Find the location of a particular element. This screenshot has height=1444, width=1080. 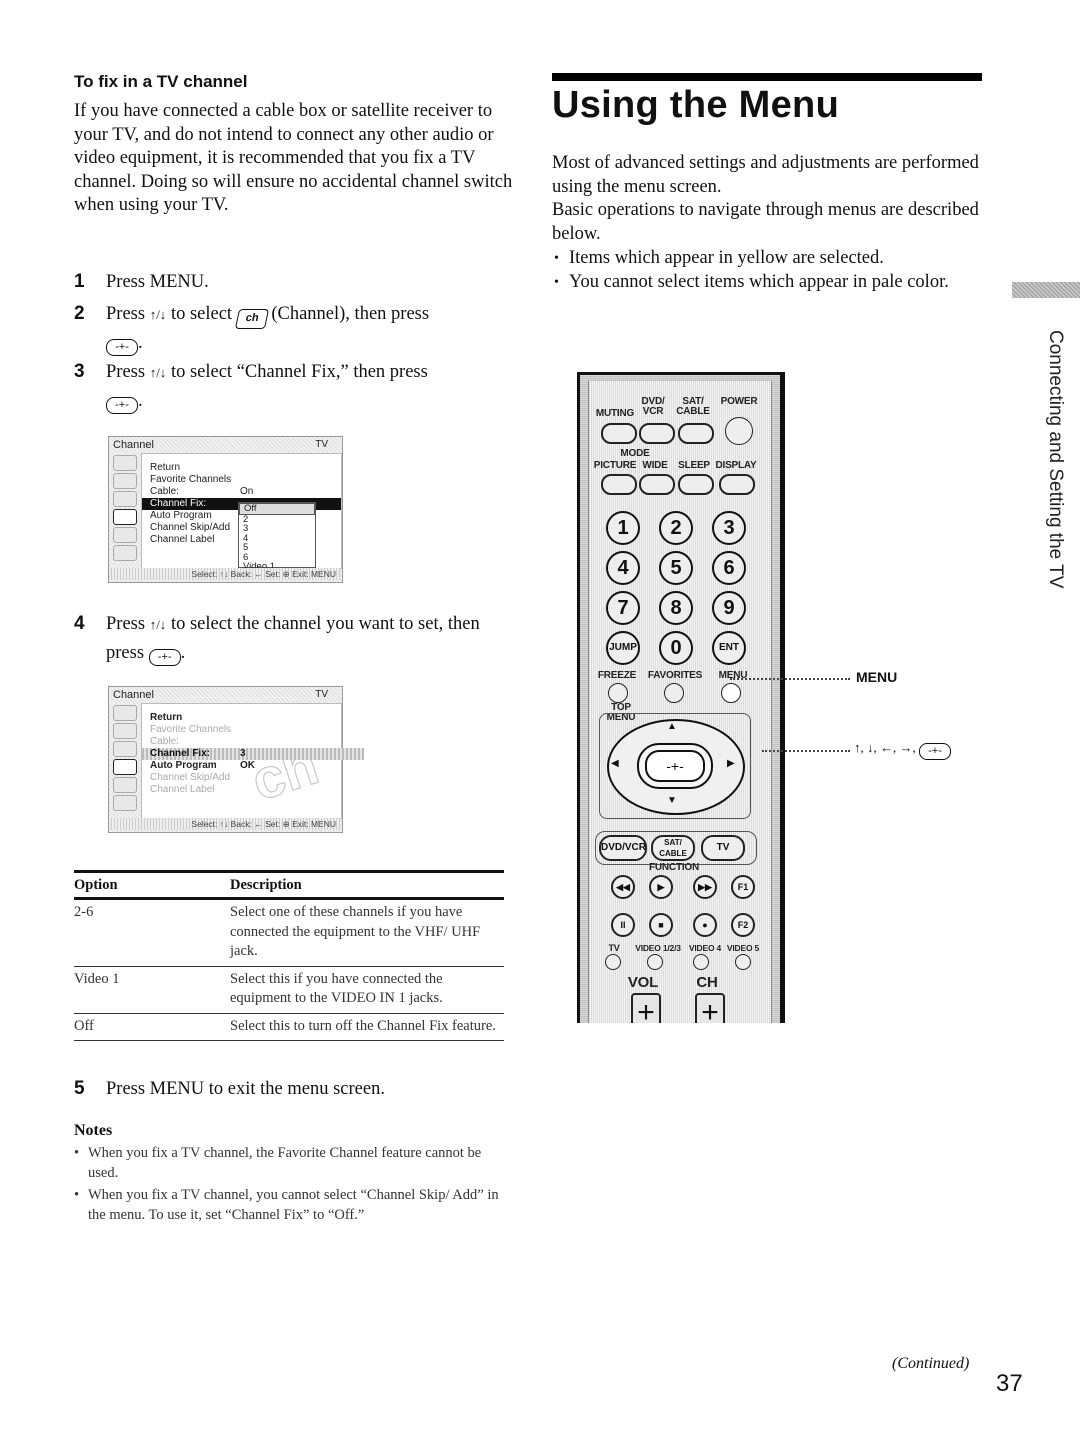

mode-label: MODE is located at coordinates (635, 453).